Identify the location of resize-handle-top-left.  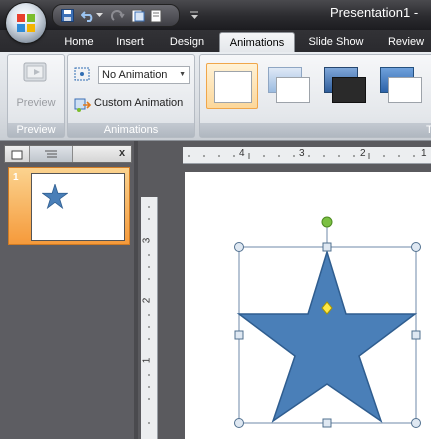
(239, 247).